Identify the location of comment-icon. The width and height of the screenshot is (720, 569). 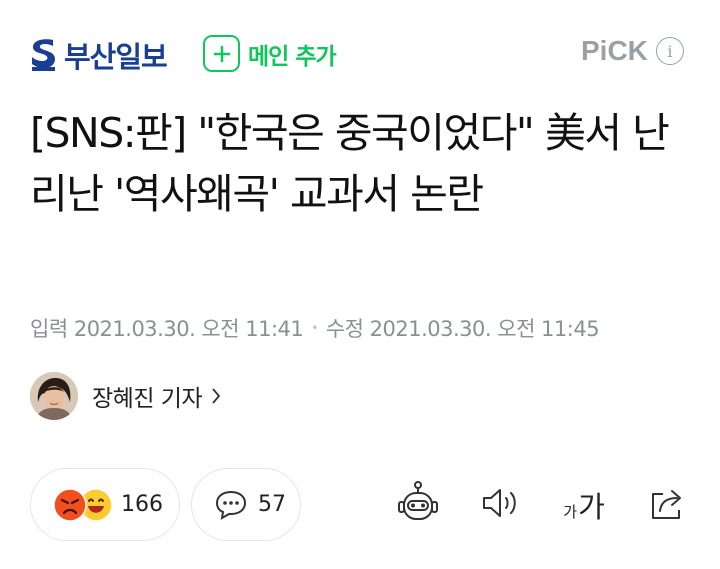
(231, 505).